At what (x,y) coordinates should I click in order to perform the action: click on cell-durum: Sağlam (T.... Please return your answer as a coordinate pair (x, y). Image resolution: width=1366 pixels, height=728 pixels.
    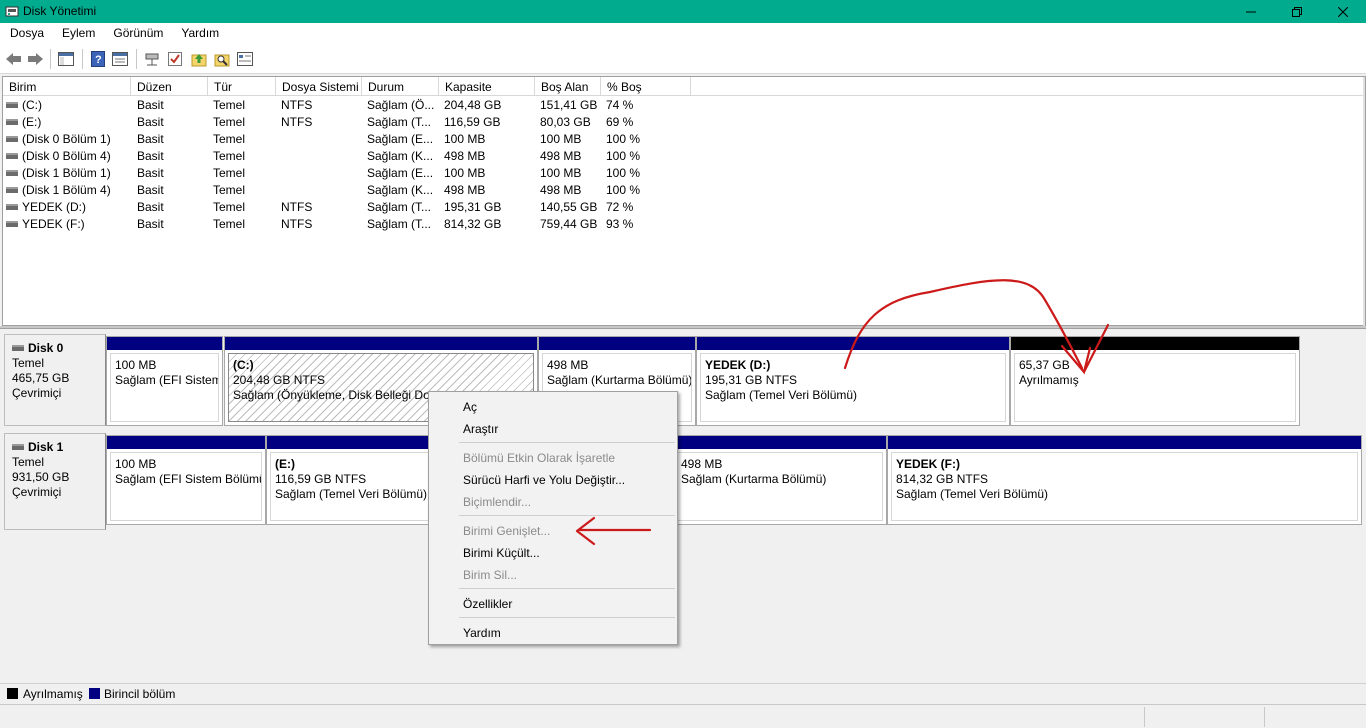
    Looking at the image, I should click on (399, 122).